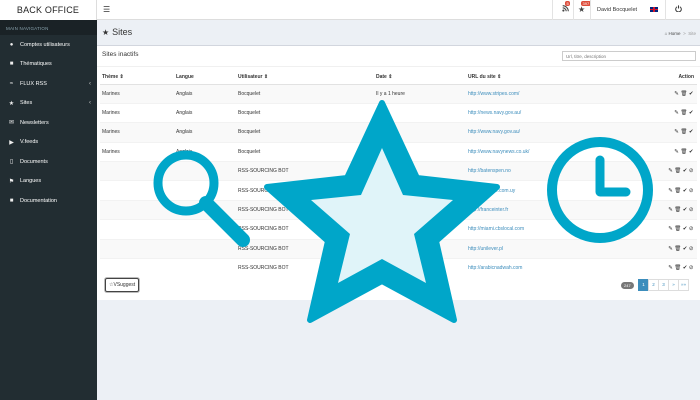 This screenshot has width=700, height=400. I want to click on rss-badge: 5, so click(568, 3).